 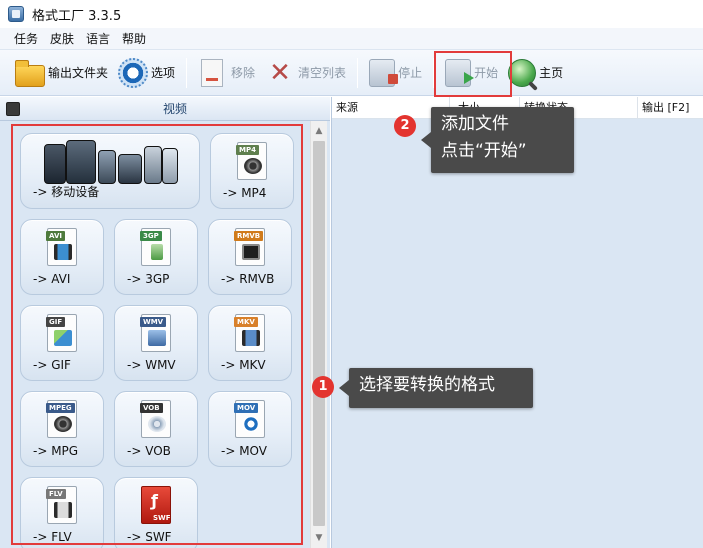 I want to click on menu-skin: 皮肤, so click(x=62, y=38).